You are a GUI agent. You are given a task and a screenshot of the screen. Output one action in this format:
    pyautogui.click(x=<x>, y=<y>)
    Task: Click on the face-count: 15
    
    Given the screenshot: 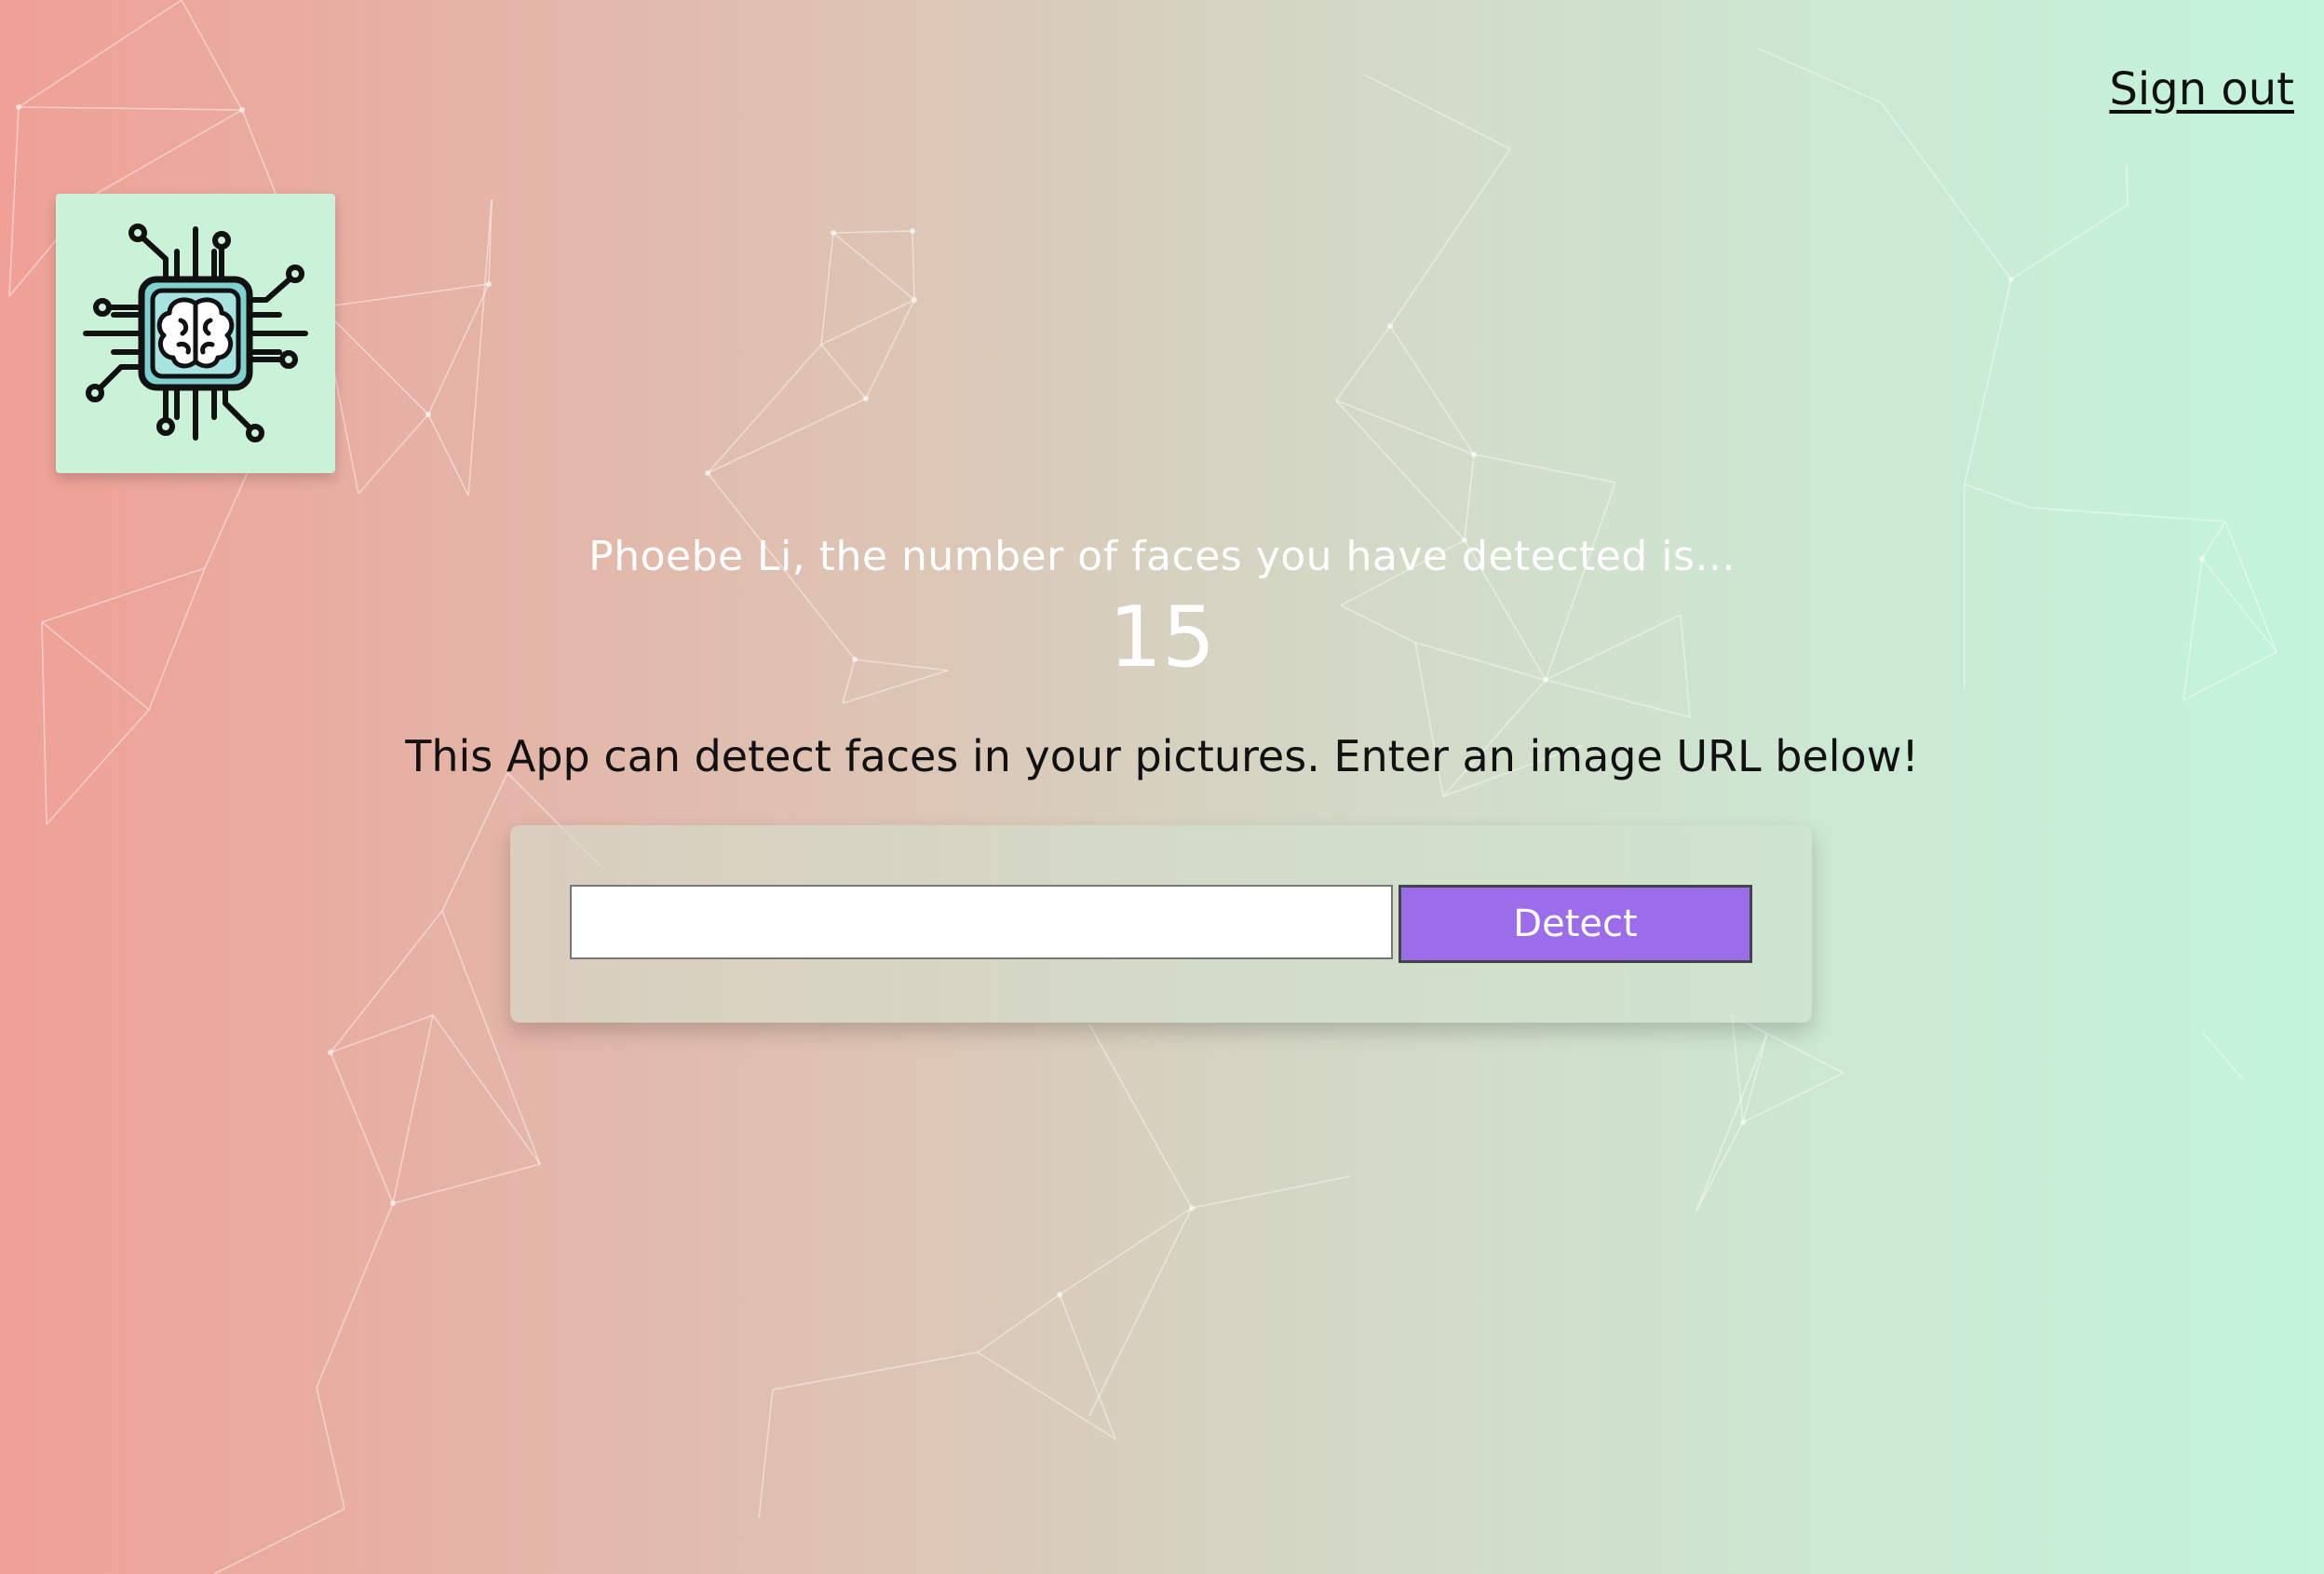 What is the action you would take?
    pyautogui.click(x=1162, y=637)
    